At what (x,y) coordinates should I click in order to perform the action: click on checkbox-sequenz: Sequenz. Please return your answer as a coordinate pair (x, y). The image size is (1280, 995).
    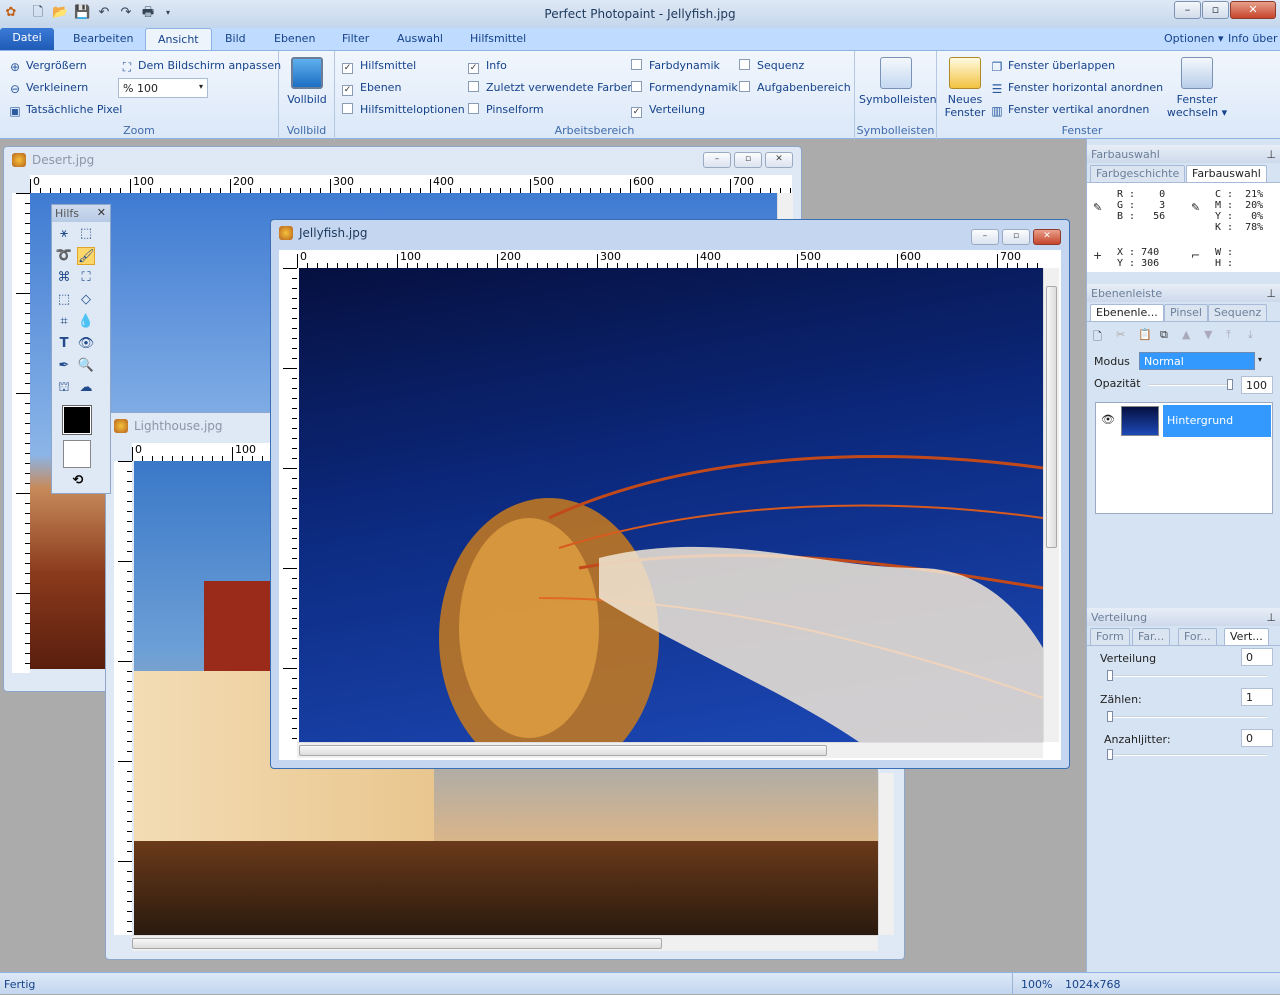
    Looking at the image, I should click on (771, 65).